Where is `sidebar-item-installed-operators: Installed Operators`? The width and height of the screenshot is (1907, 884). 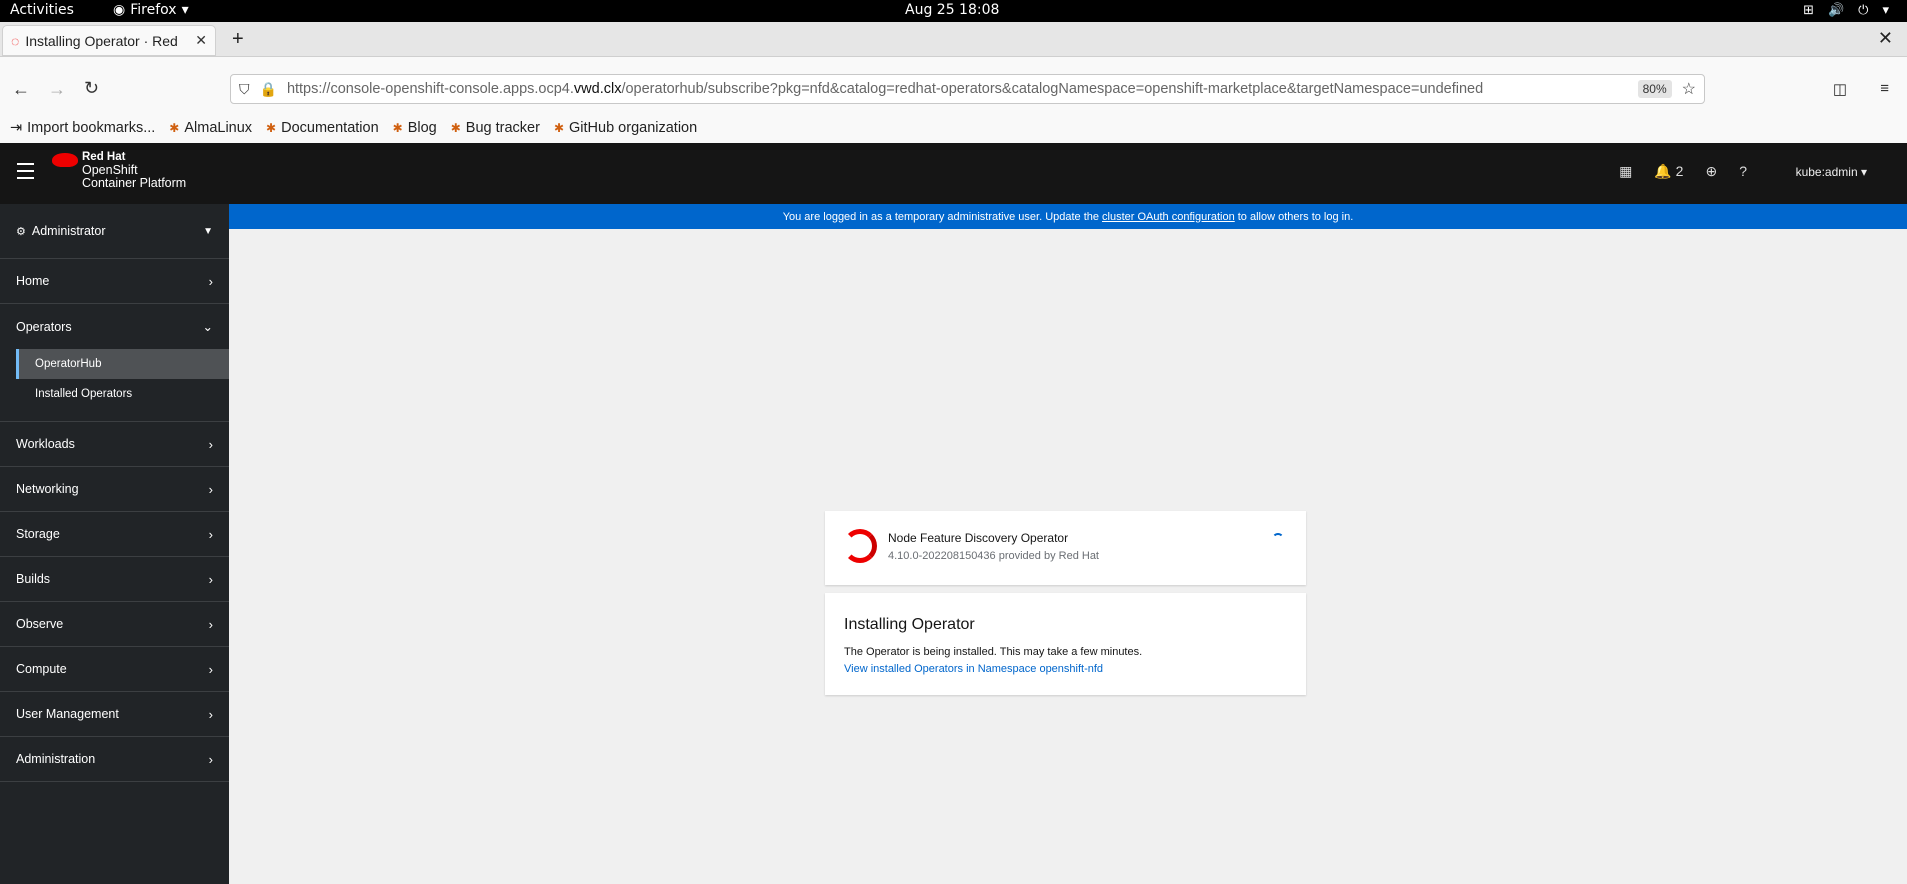
sidebar-item-installed-operators: Installed Operators is located at coordinates (114, 394).